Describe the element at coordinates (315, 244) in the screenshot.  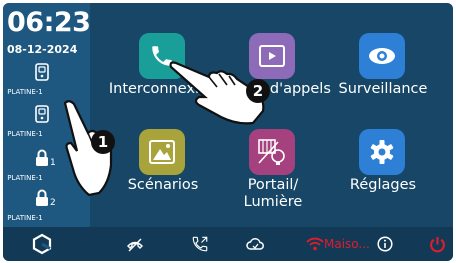
I see `wifi-icon` at that location.